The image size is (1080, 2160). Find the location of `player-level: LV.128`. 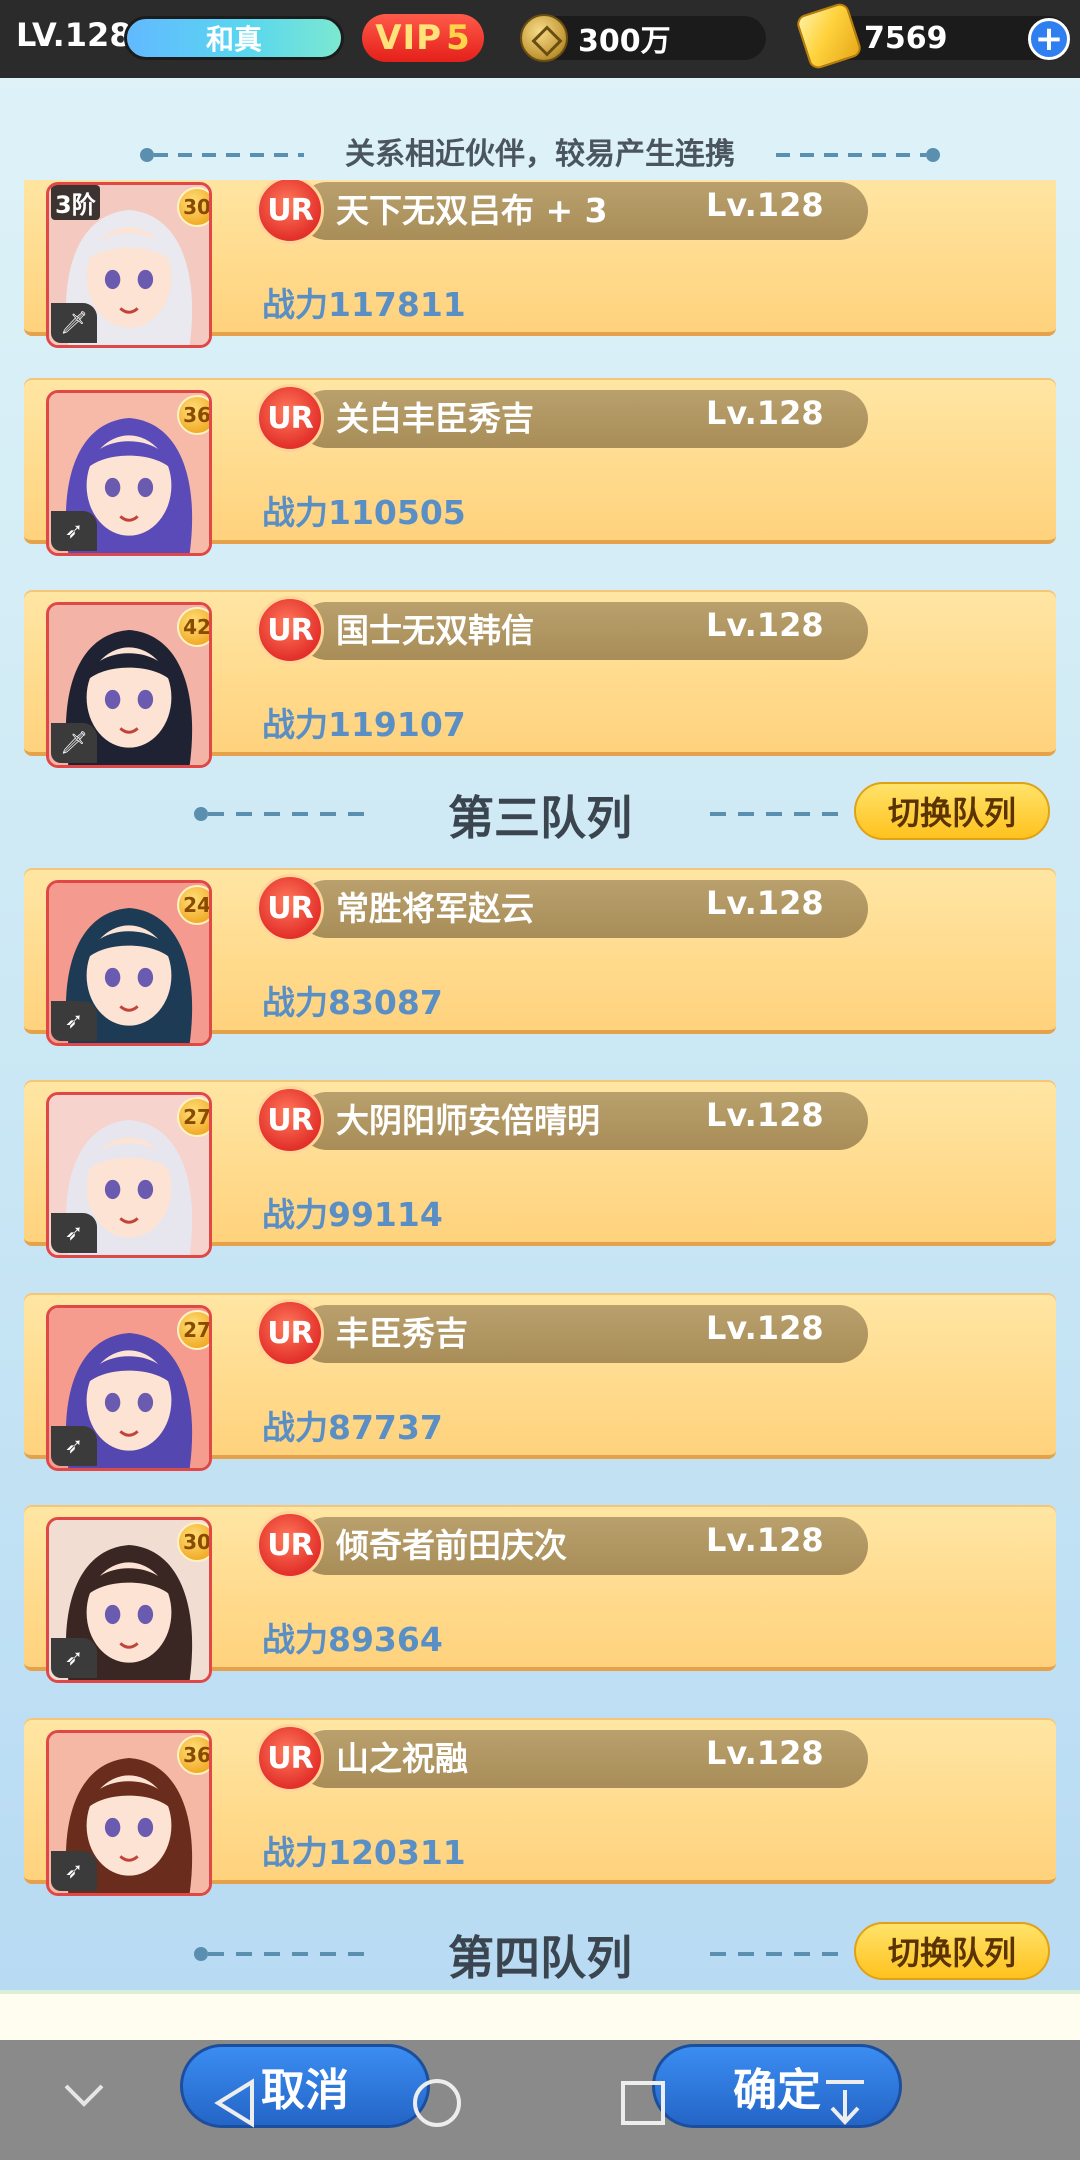

player-level: LV.128 is located at coordinates (74, 35).